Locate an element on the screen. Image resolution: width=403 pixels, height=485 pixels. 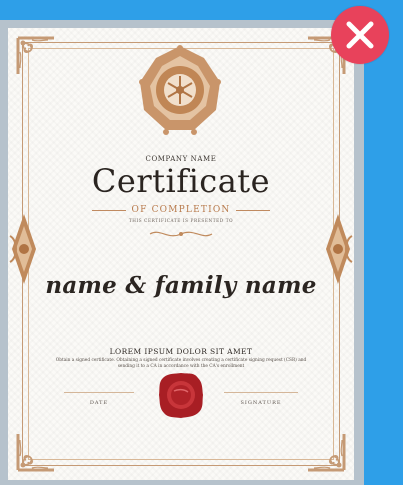
close-button is located at coordinates (360, 35).